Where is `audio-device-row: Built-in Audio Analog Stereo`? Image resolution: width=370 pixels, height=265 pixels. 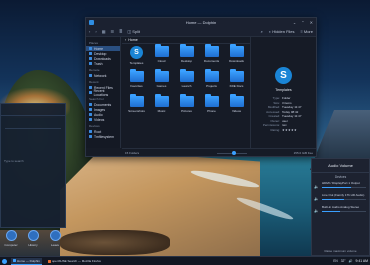 audio-device-row: Built-in Audio Analog Stereo is located at coordinates (344, 210).